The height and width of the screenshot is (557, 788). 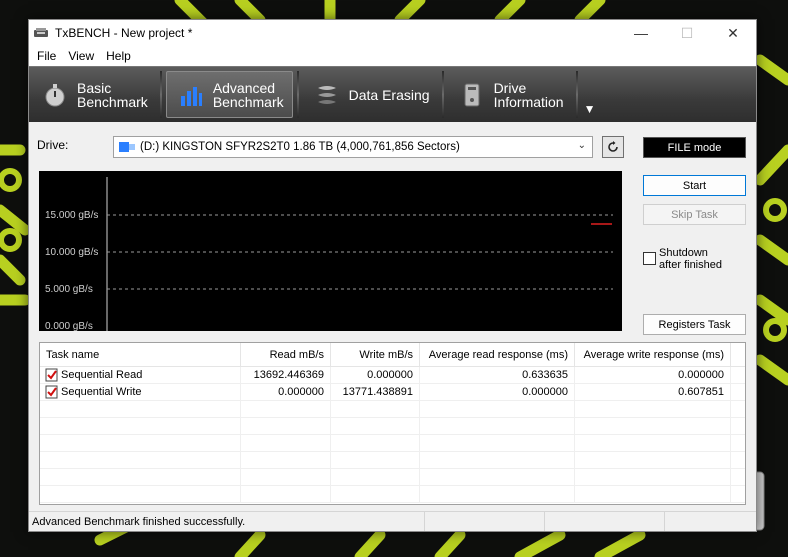 I want to click on tab-drive-information: Drive Information, so click(x=510, y=94).